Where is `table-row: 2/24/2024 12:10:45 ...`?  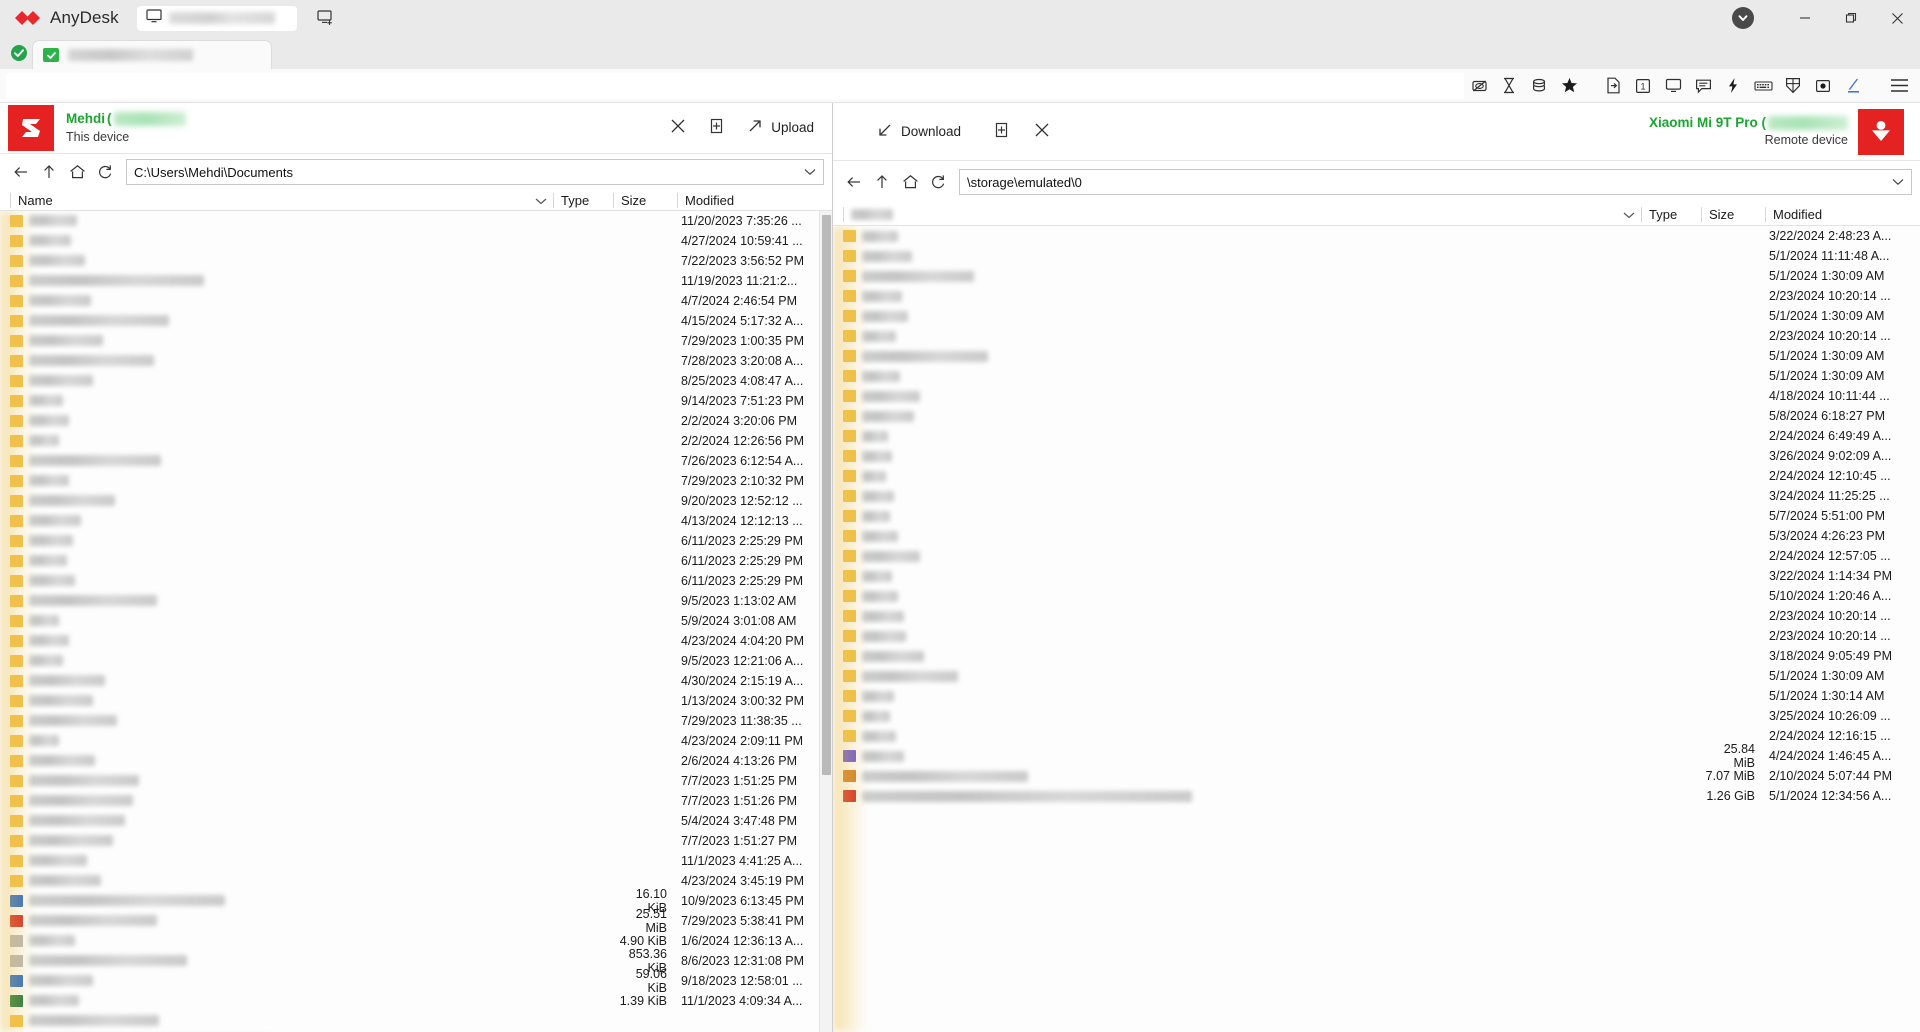 table-row: 2/24/2024 12:10:45 ... is located at coordinates (1376, 476).